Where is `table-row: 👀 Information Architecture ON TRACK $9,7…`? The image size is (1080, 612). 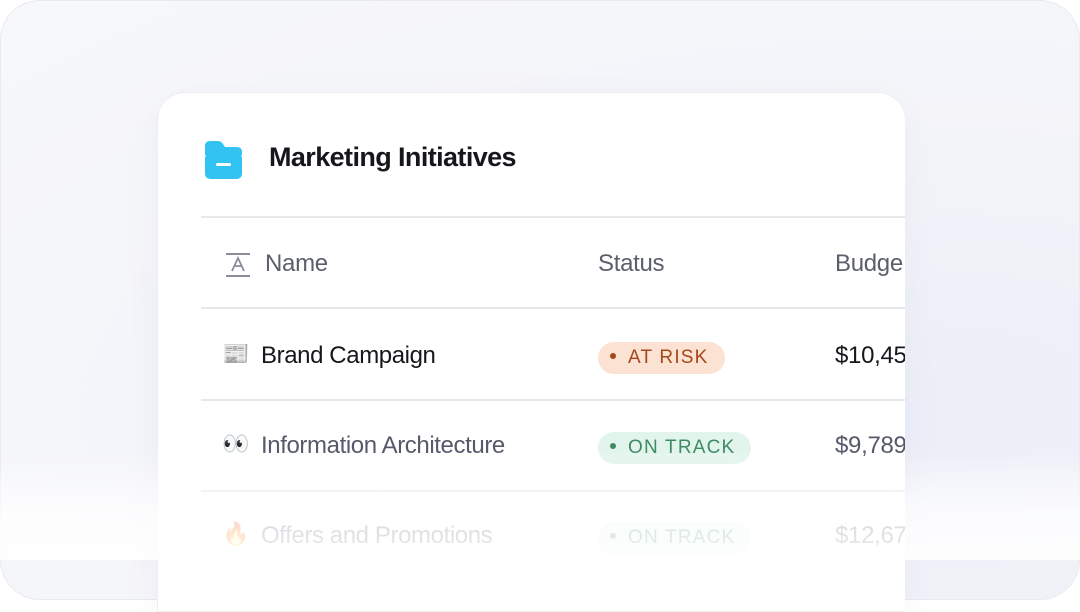
table-row: 👀 Information Architecture ON TRACK $9,7… is located at coordinates (531, 445).